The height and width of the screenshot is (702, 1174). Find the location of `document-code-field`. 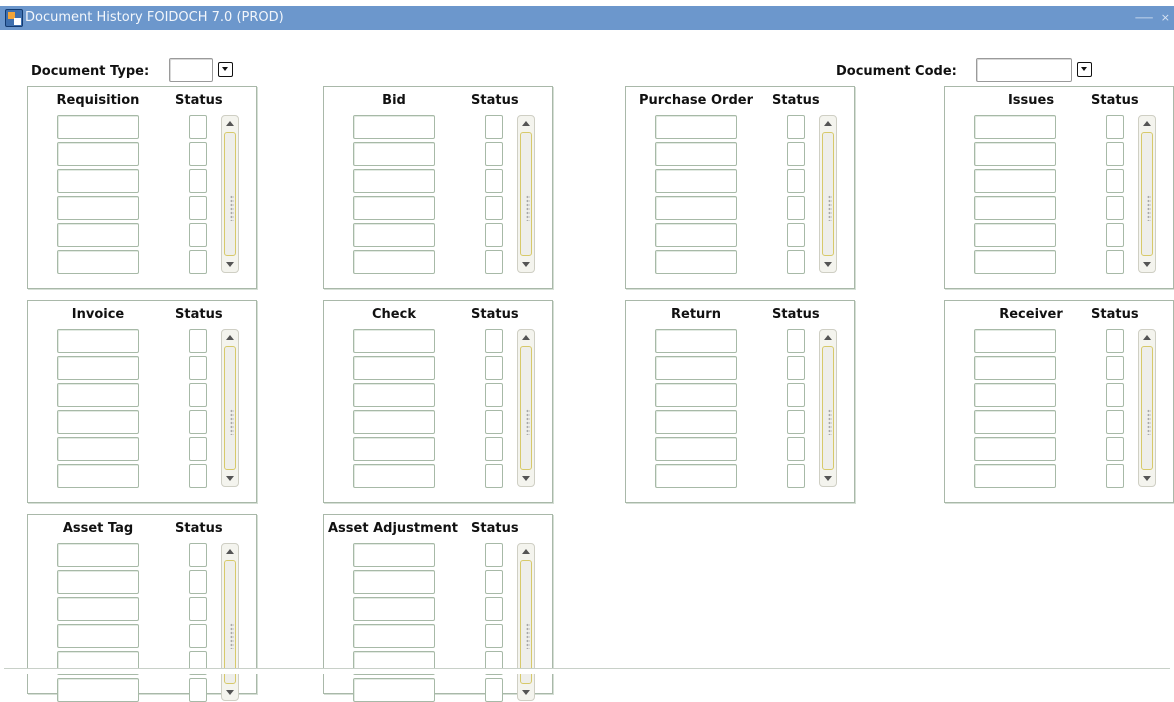

document-code-field is located at coordinates (1024, 70).